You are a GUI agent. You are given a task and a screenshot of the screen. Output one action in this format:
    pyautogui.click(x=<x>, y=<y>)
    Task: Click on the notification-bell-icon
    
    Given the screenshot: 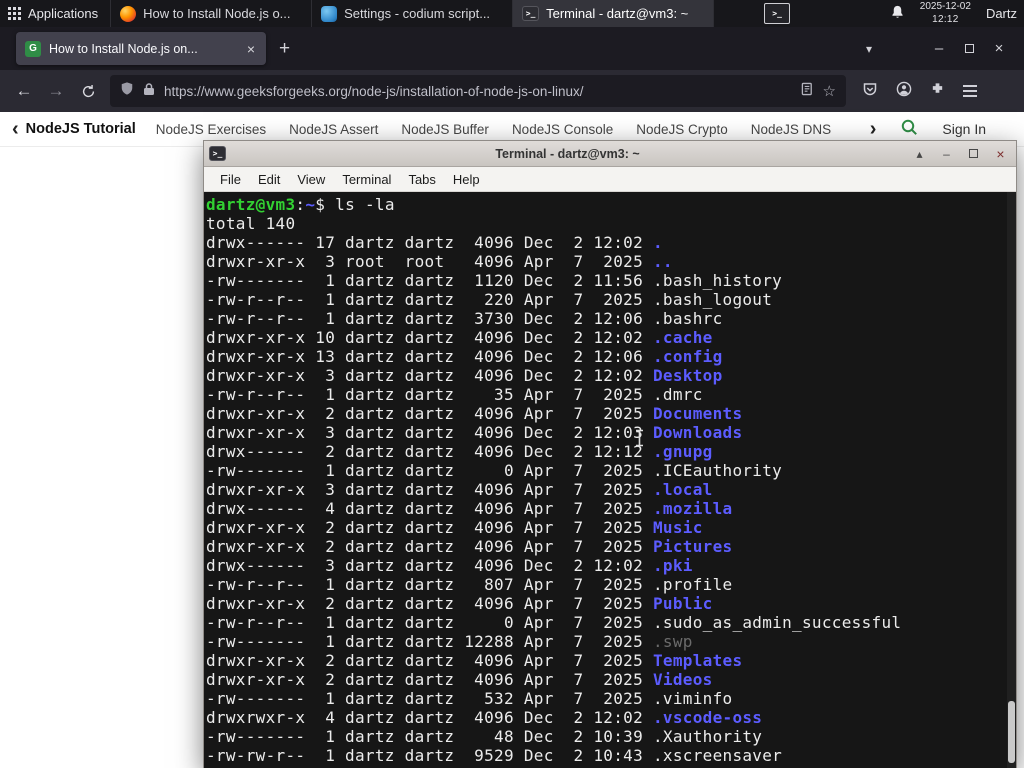 What is the action you would take?
    pyautogui.click(x=897, y=13)
    